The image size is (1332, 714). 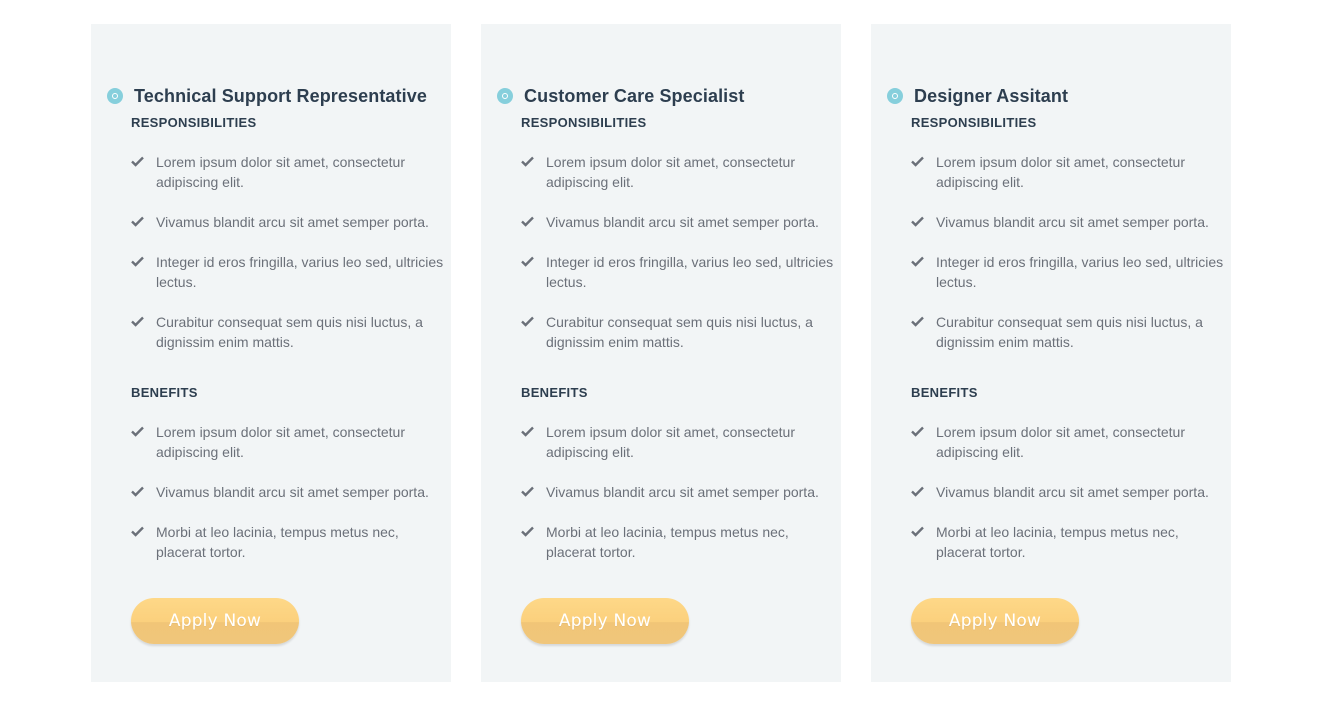 I want to click on job-card-header: Customer Care Specialist, so click(x=620, y=96).